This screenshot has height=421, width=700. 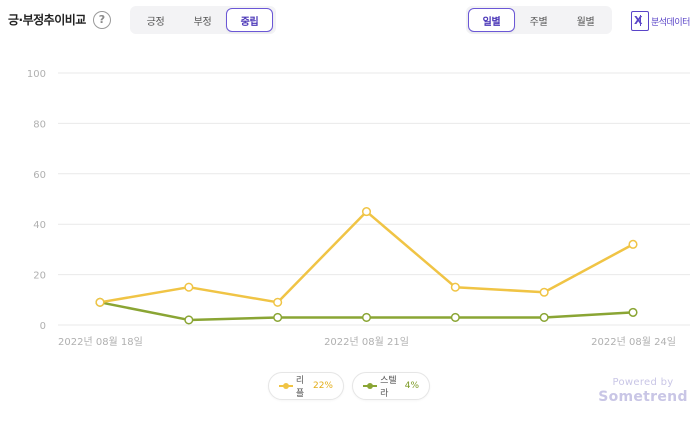 What do you see at coordinates (39, 225) in the screenshot?
I see `y-tick-label: 40` at bounding box center [39, 225].